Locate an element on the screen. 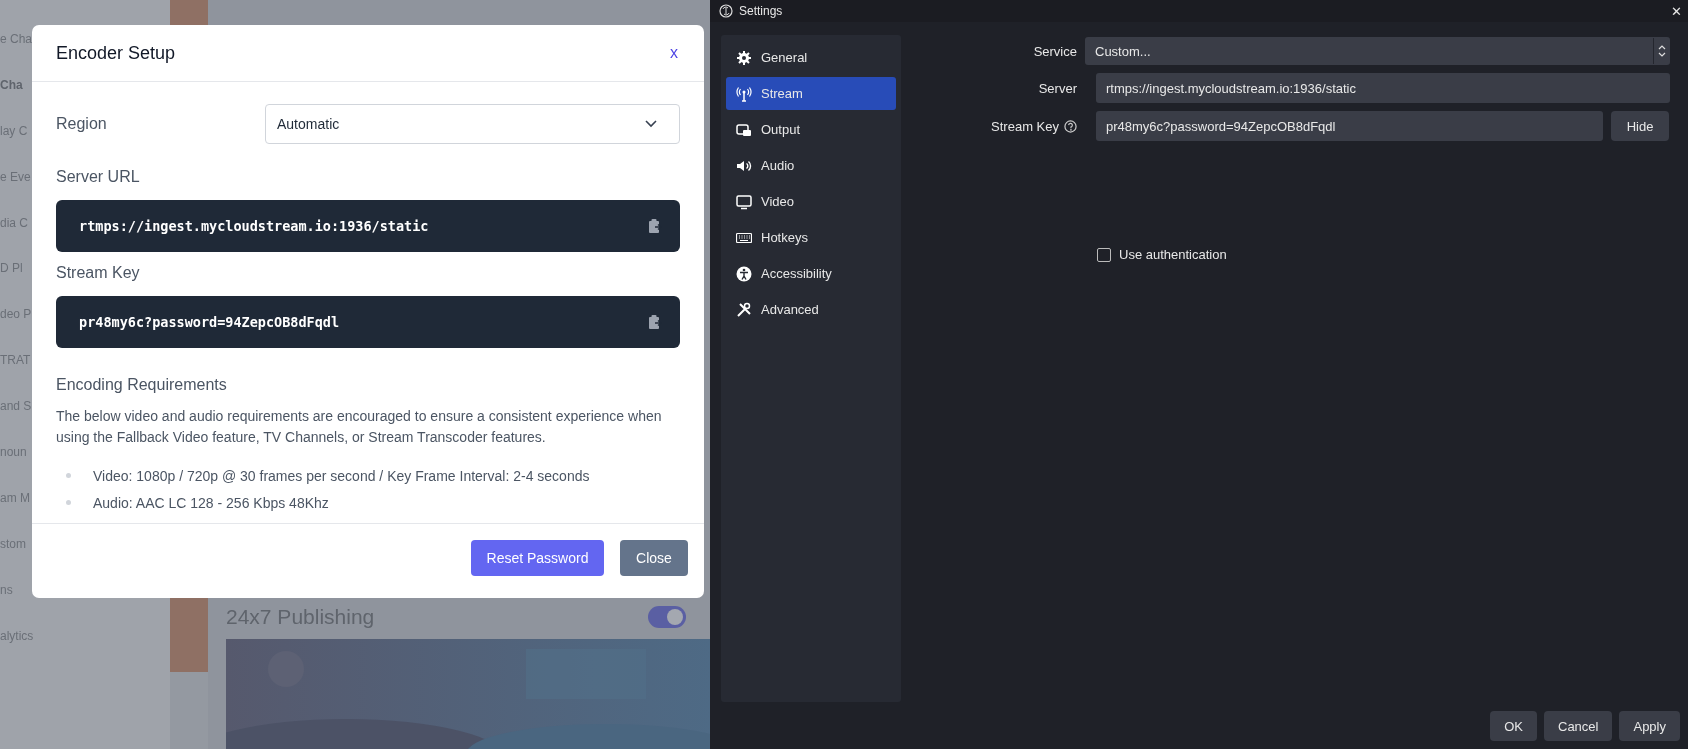 Image resolution: width=1688 pixels, height=749 pixels. dialog-title: Encoder Setup is located at coordinates (116, 53).